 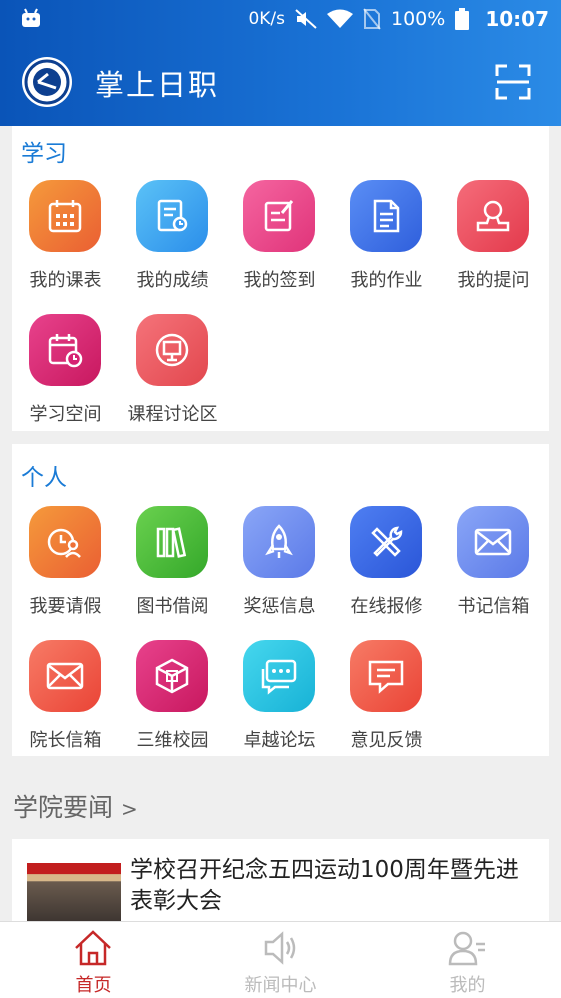 I want to click on news-thumbnail, so click(x=74, y=892).